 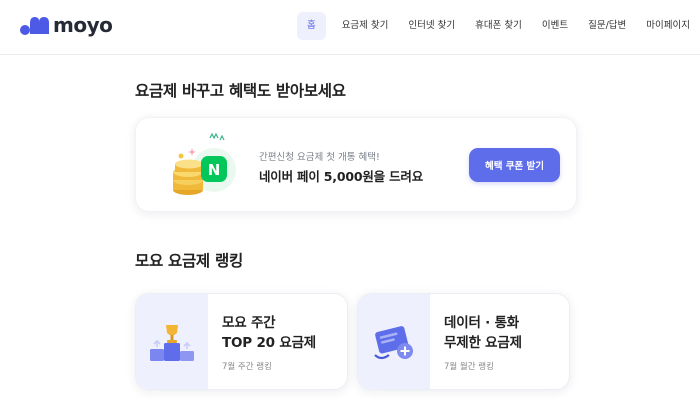 I want to click on coupon-headline: 네이버 페이 5,000원을 드려요, so click(x=341, y=176).